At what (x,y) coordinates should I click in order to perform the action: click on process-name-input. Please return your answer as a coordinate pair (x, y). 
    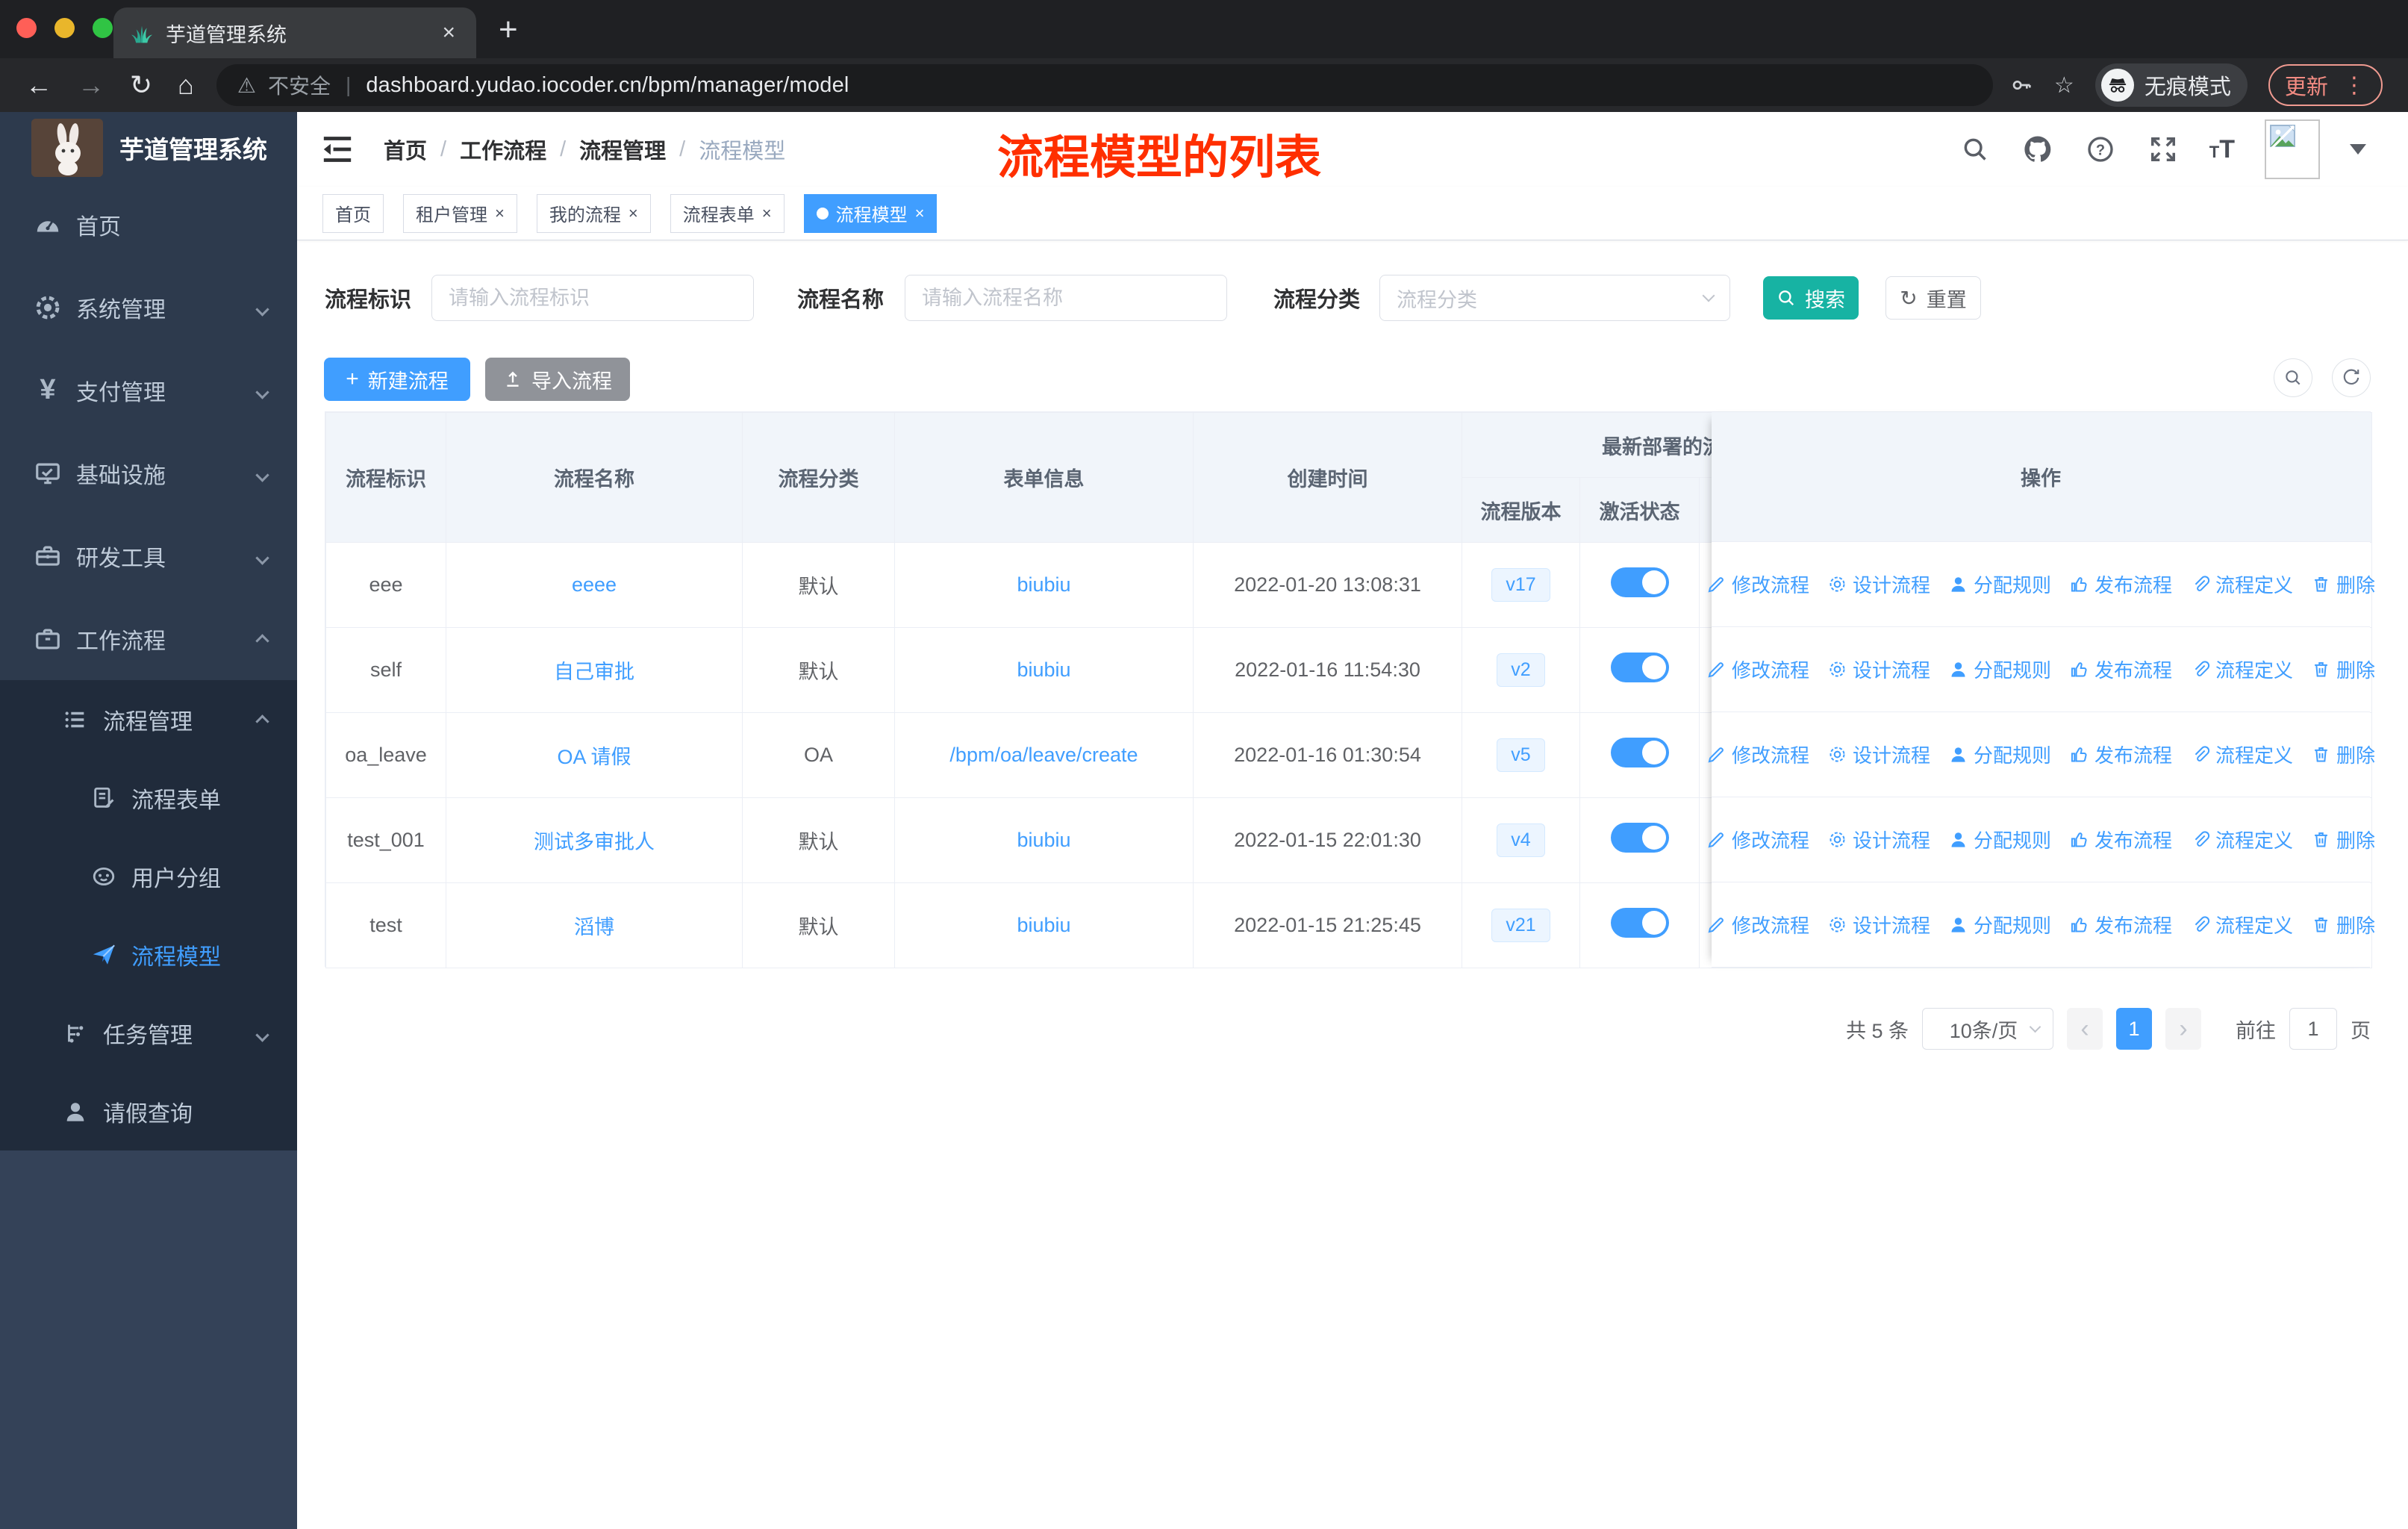
    Looking at the image, I should click on (1066, 298).